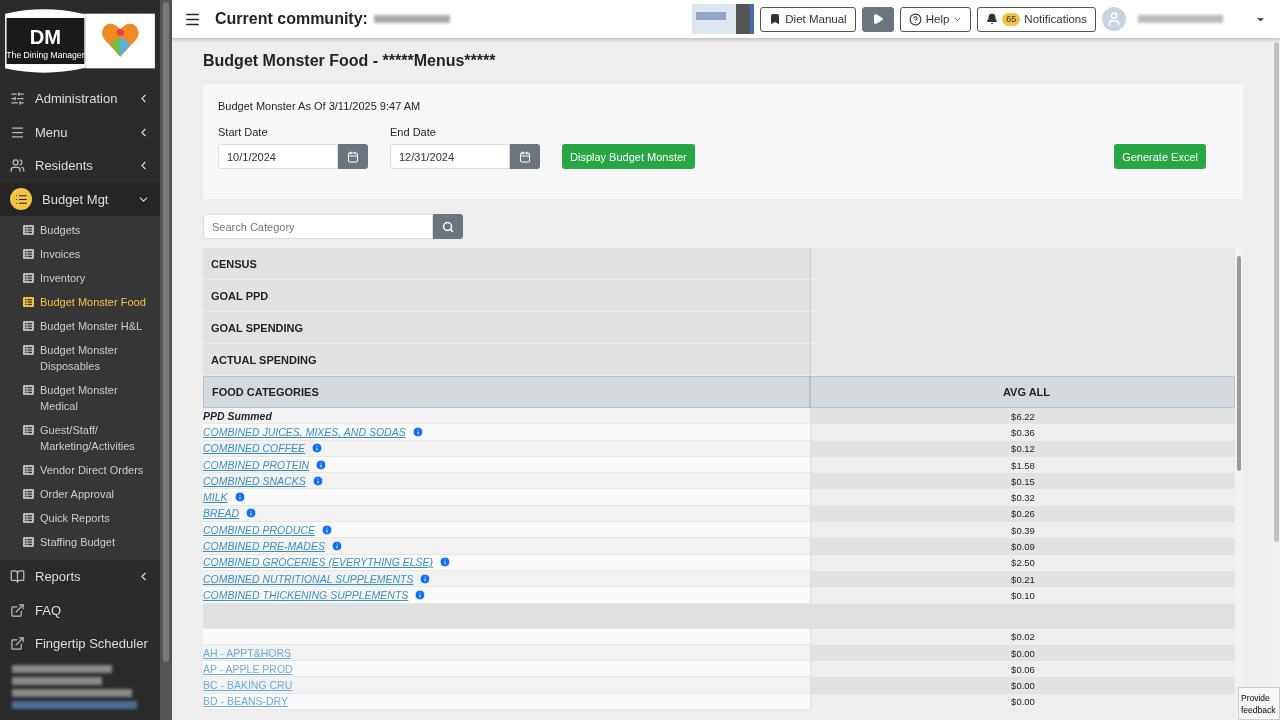 This screenshot has width=1280, height=720. Describe the element at coordinates (808, 19) in the screenshot. I see `diet-manual-button: Diet Manual` at that location.